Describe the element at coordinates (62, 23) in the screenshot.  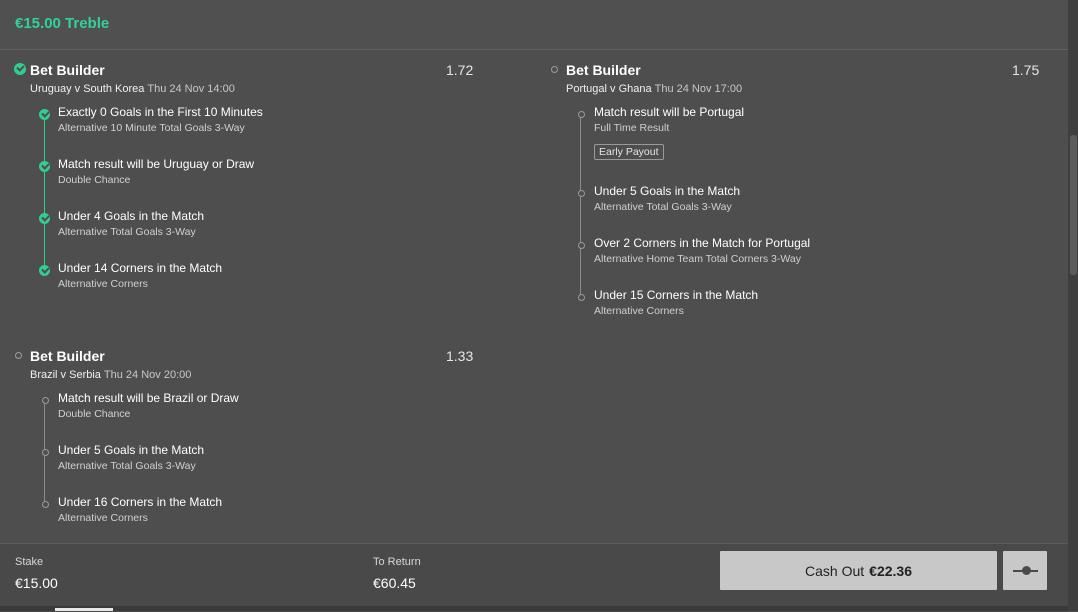
I see `bet-title: €15.00 Treble` at that location.